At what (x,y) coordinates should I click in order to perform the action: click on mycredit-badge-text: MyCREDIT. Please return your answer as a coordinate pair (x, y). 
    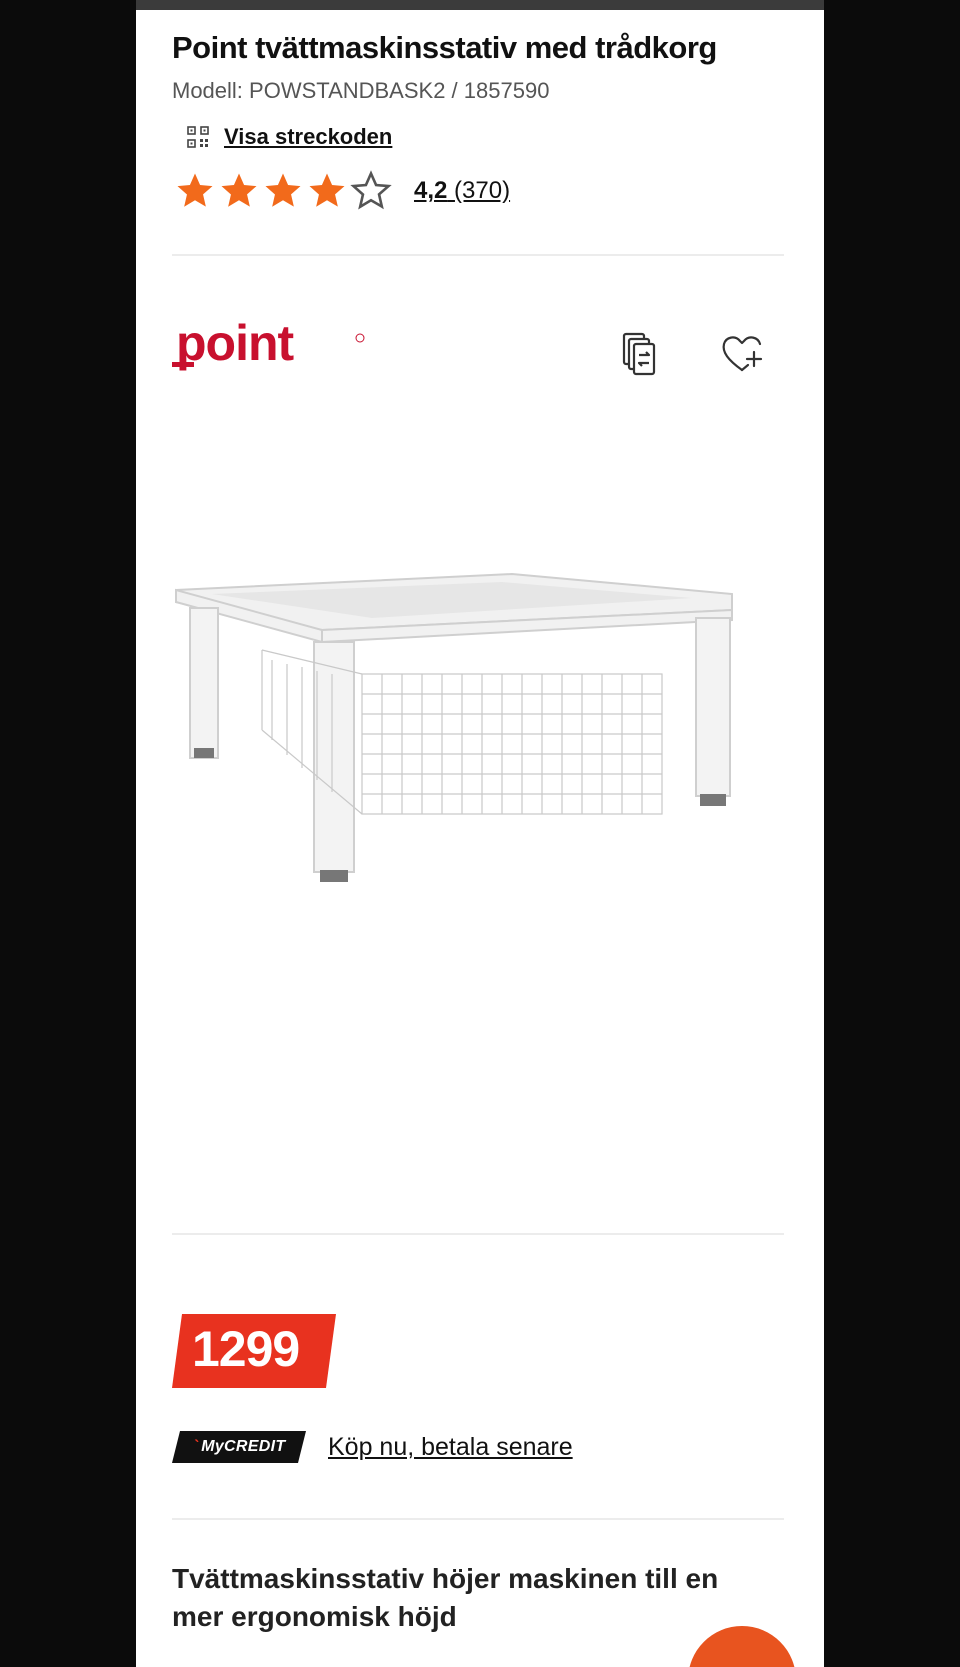
    Looking at the image, I should click on (243, 1446).